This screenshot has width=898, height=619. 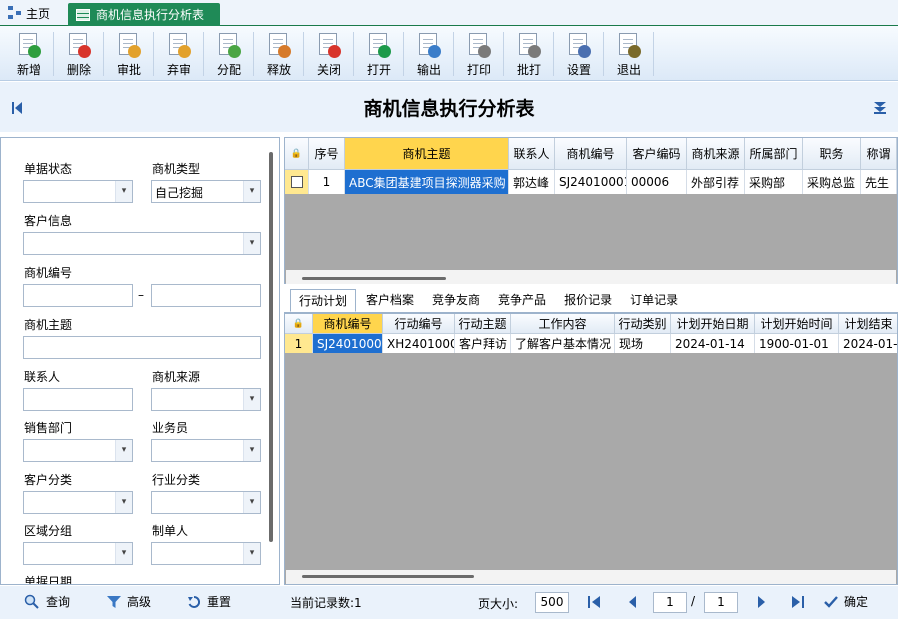 I want to click on type-label: 商机类型, so click(x=176, y=169).